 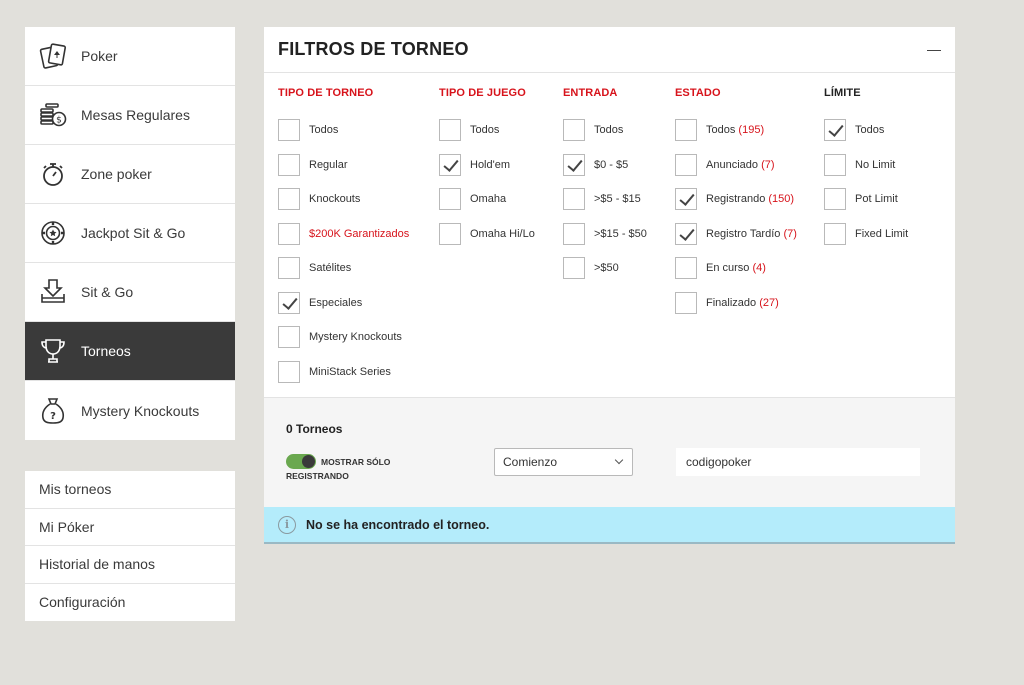 I want to click on option-label: Anunciado (7), so click(x=740, y=165).